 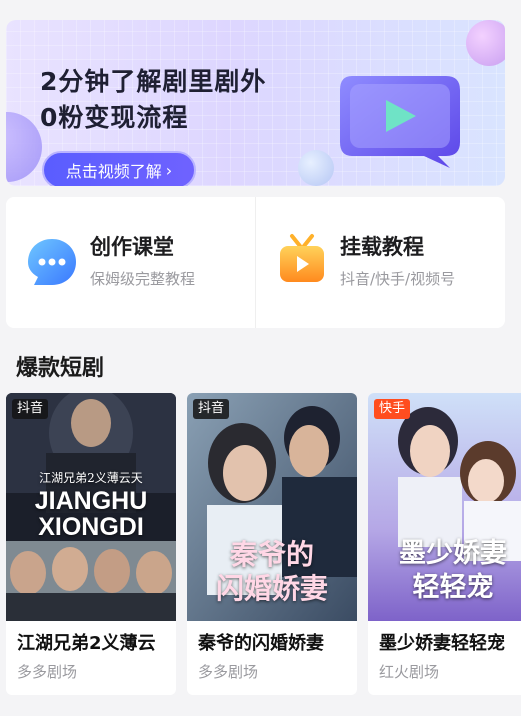 I want to click on drama-poster: 墨少娇妻 轻轻宠 快手, so click(x=444, y=507).